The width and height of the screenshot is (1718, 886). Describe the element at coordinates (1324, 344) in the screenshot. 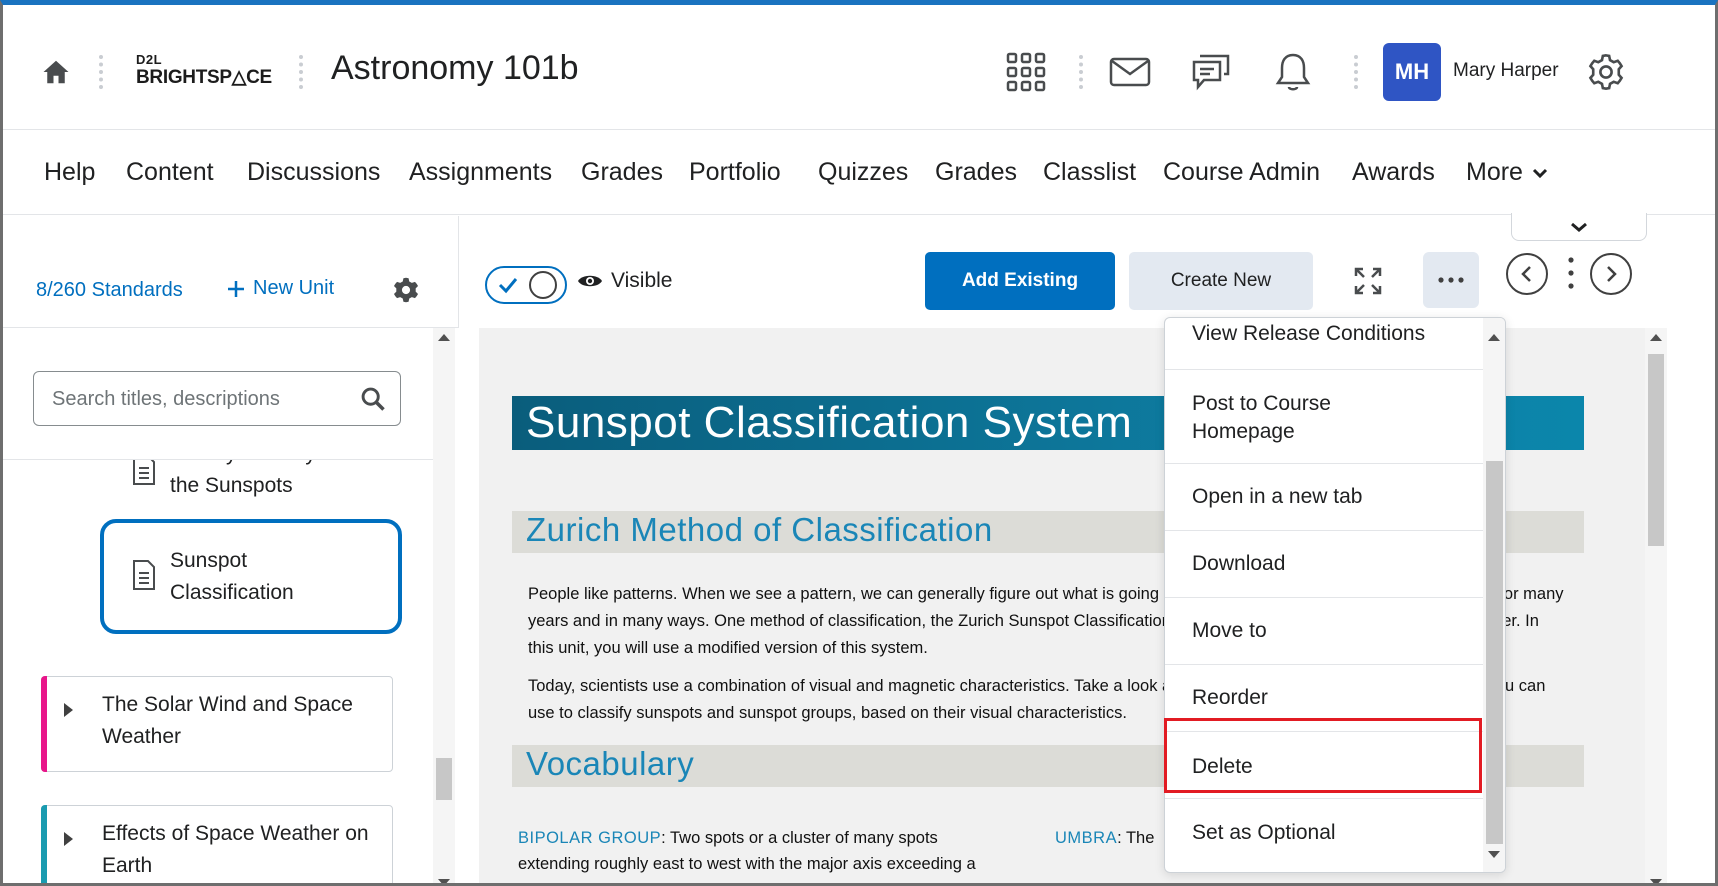

I see `menu-item-view-release-conditions: View Release Conditions` at that location.